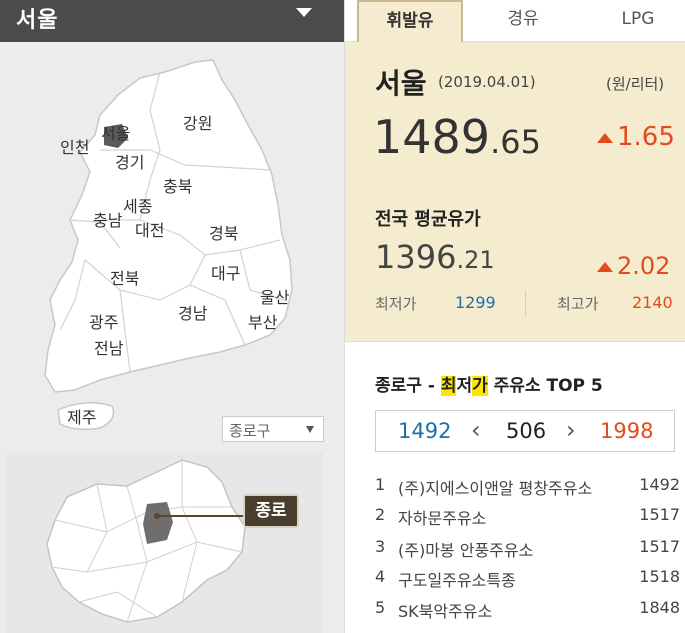 This screenshot has height=633, width=685. What do you see at coordinates (480, 386) in the screenshot?
I see `top5-title-highlight-3: 가` at bounding box center [480, 386].